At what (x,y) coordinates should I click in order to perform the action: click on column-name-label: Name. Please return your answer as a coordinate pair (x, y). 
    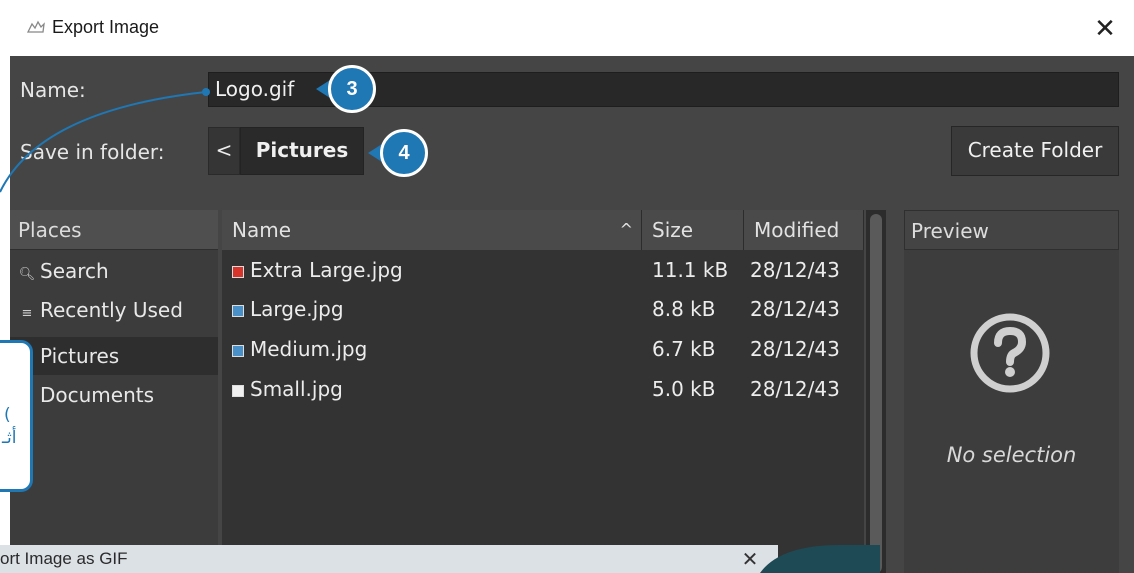
    Looking at the image, I should click on (262, 230).